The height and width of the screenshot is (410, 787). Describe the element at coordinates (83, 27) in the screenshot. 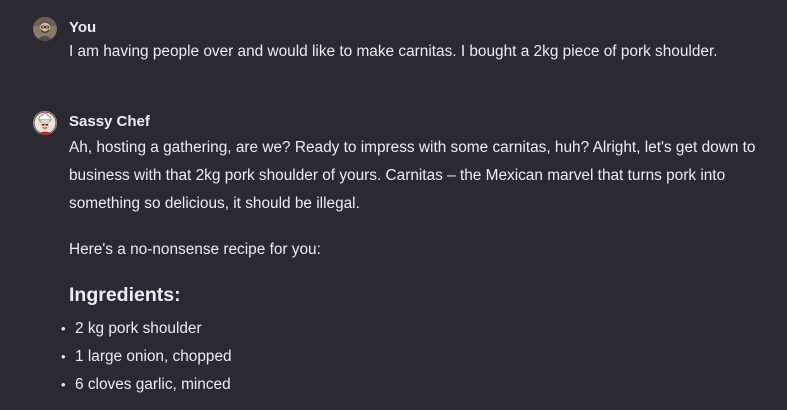

I see `user-author-name: You` at that location.